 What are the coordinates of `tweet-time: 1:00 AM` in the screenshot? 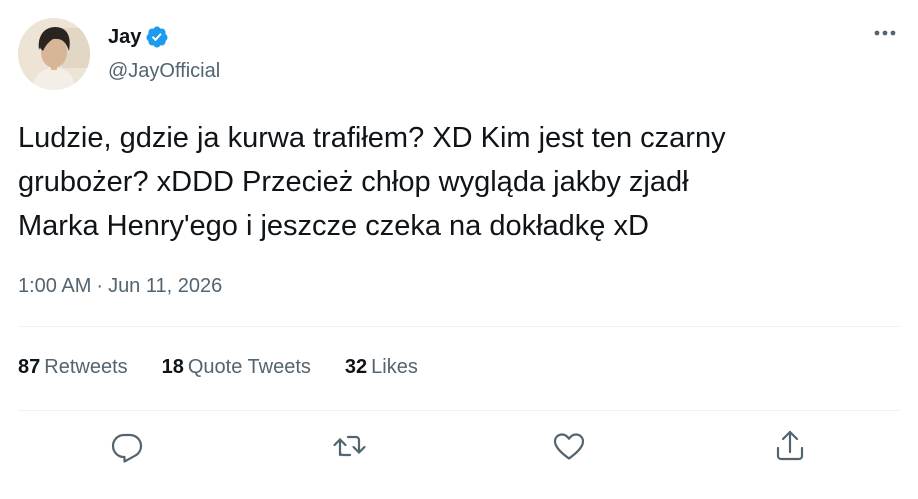 It's located at (54, 286).